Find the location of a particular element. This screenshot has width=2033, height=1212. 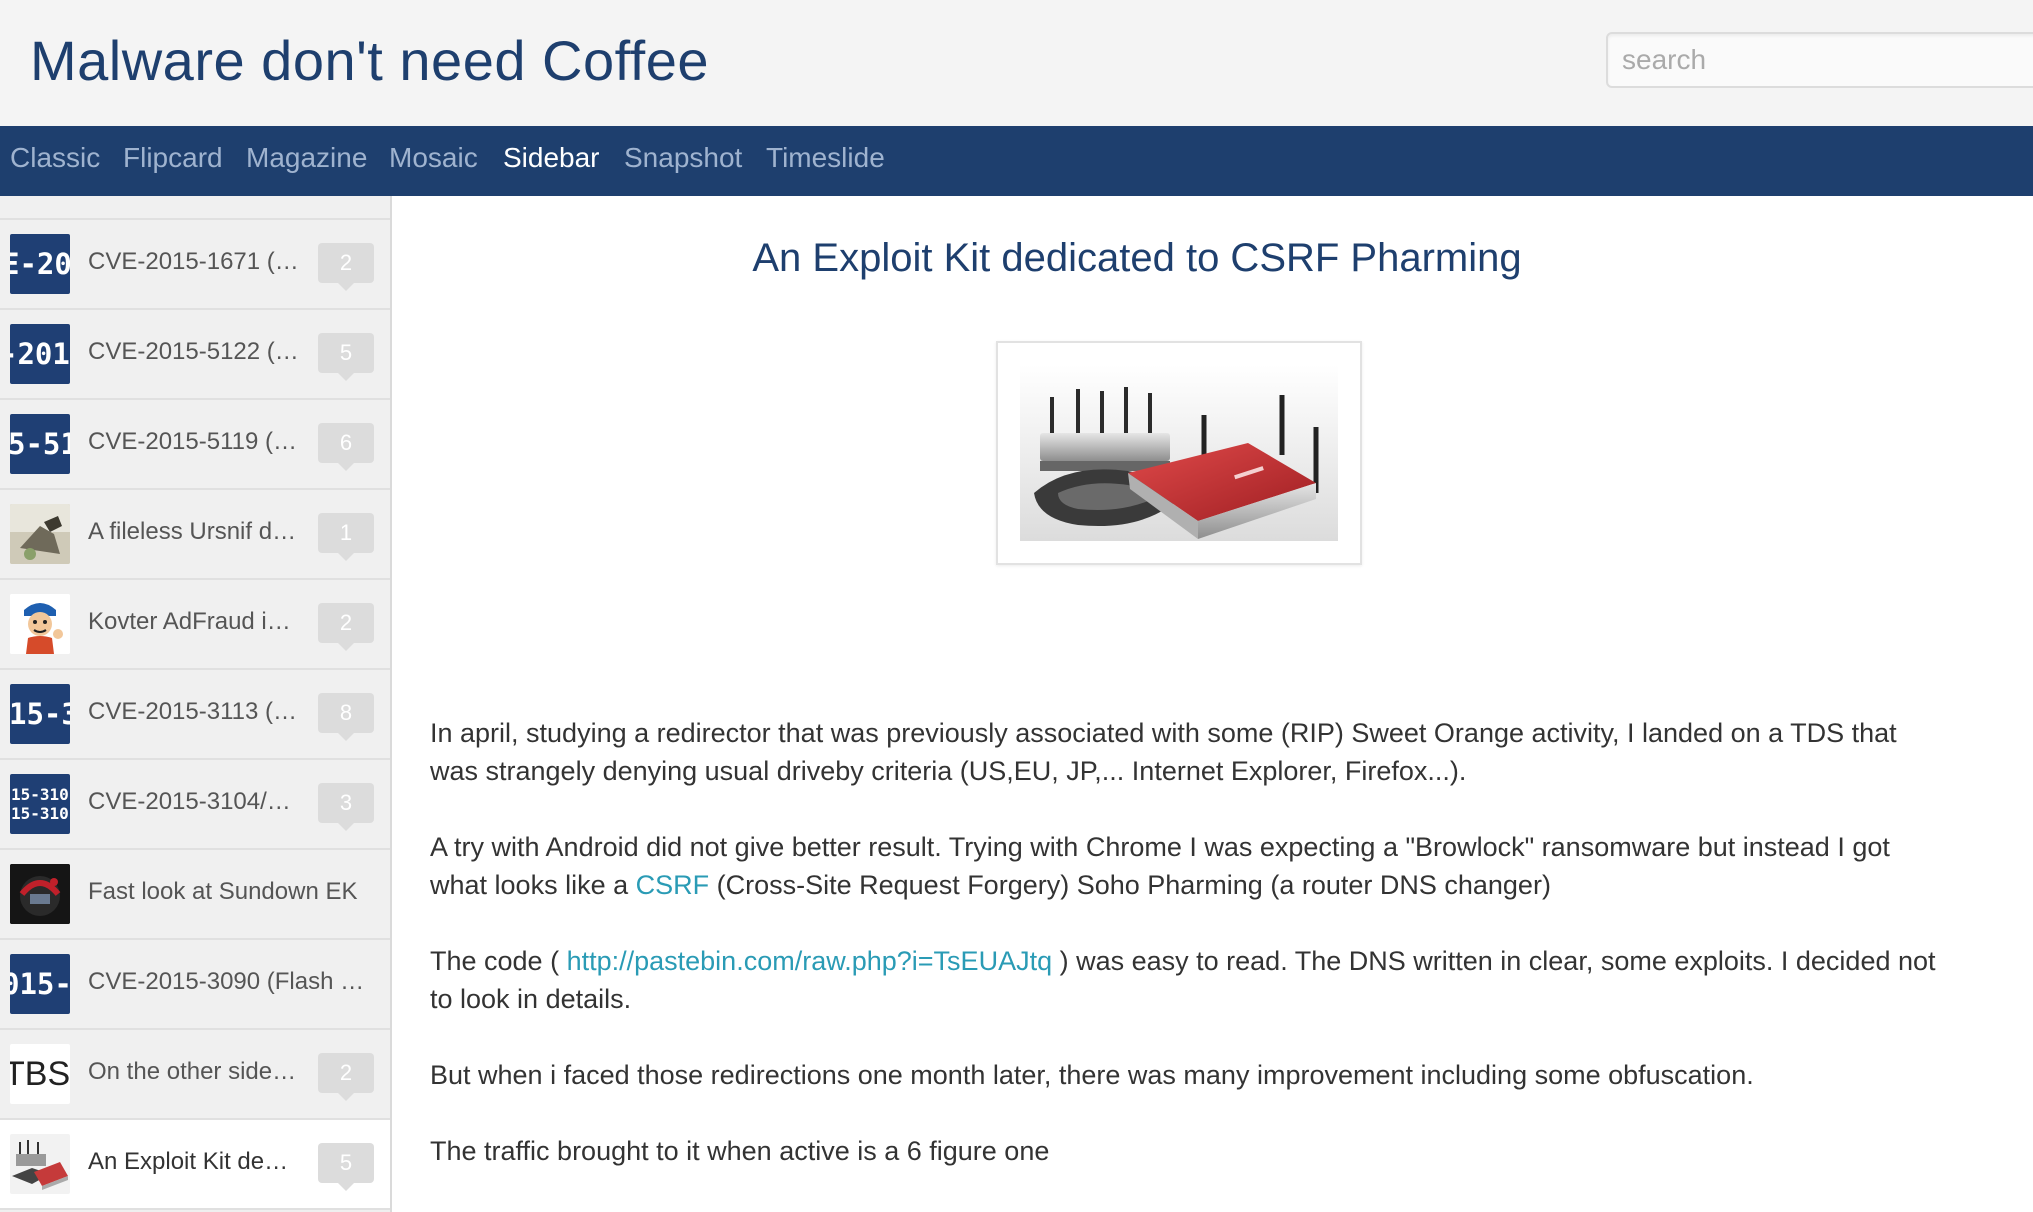

list-item: A fileless Ursnif d… 1 is located at coordinates (195, 535).